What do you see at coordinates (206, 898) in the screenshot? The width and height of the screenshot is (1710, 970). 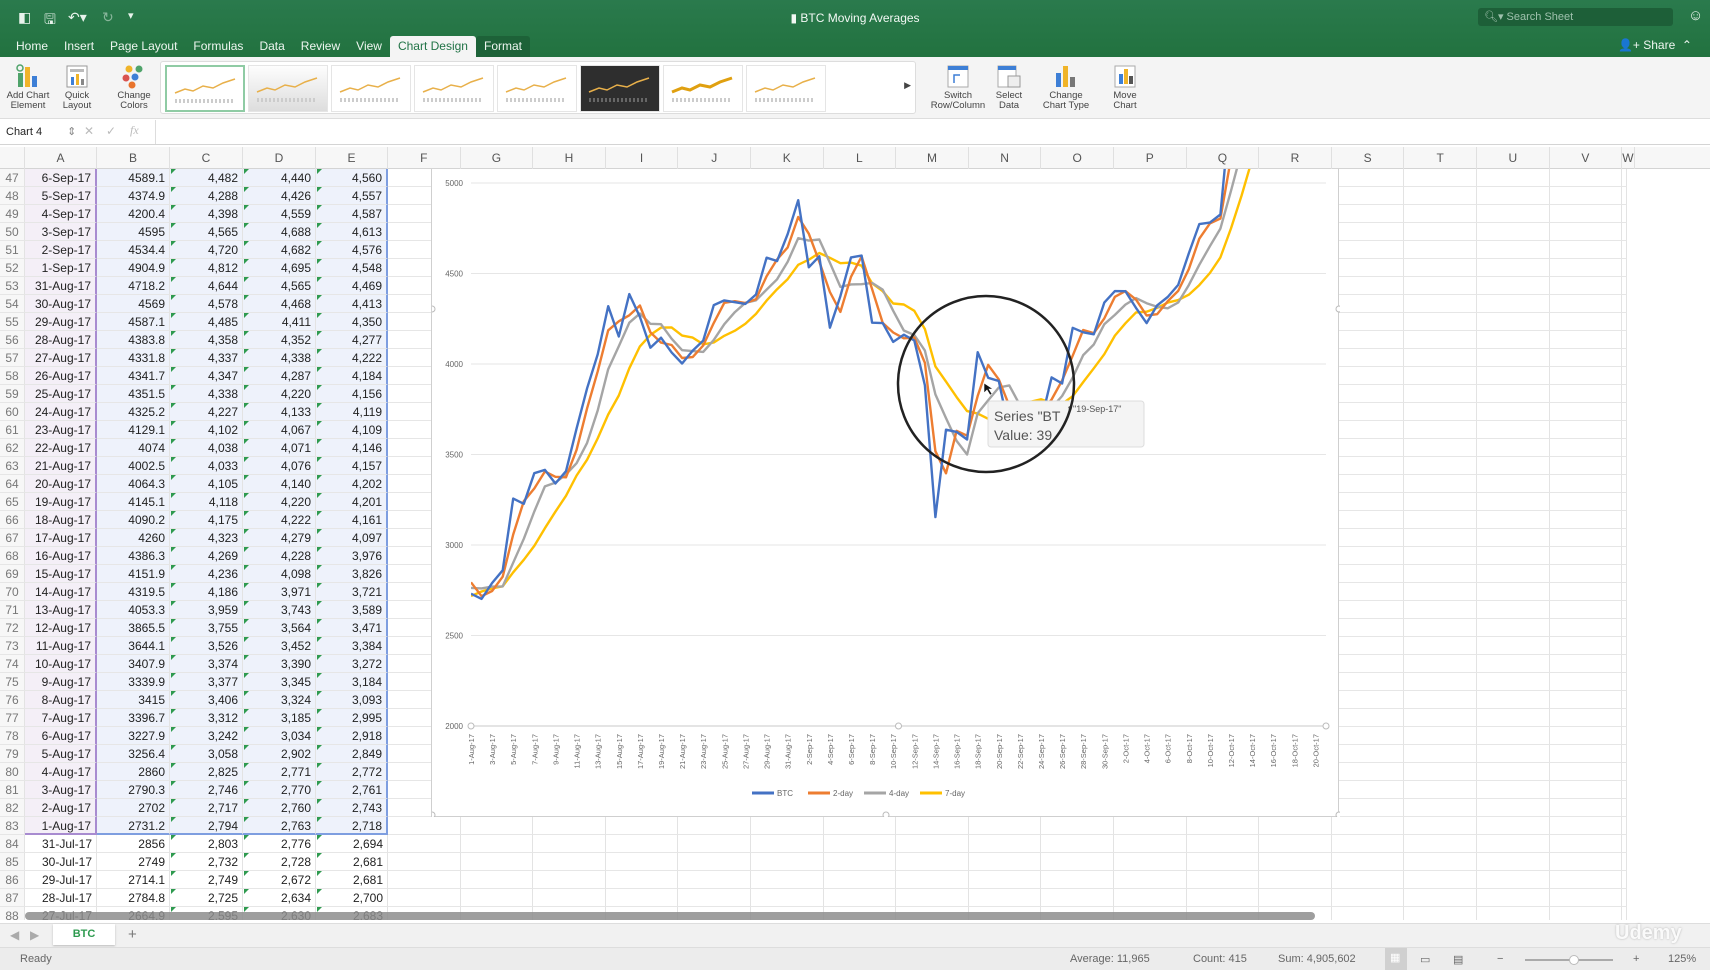 I see `cell-C87: 2,725` at bounding box center [206, 898].